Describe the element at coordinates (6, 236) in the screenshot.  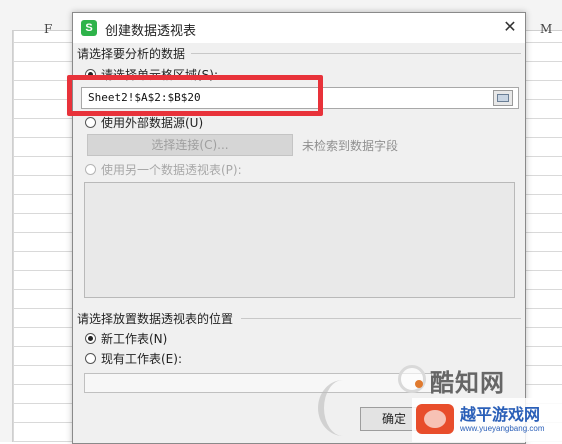
I see `row-header-strip` at that location.